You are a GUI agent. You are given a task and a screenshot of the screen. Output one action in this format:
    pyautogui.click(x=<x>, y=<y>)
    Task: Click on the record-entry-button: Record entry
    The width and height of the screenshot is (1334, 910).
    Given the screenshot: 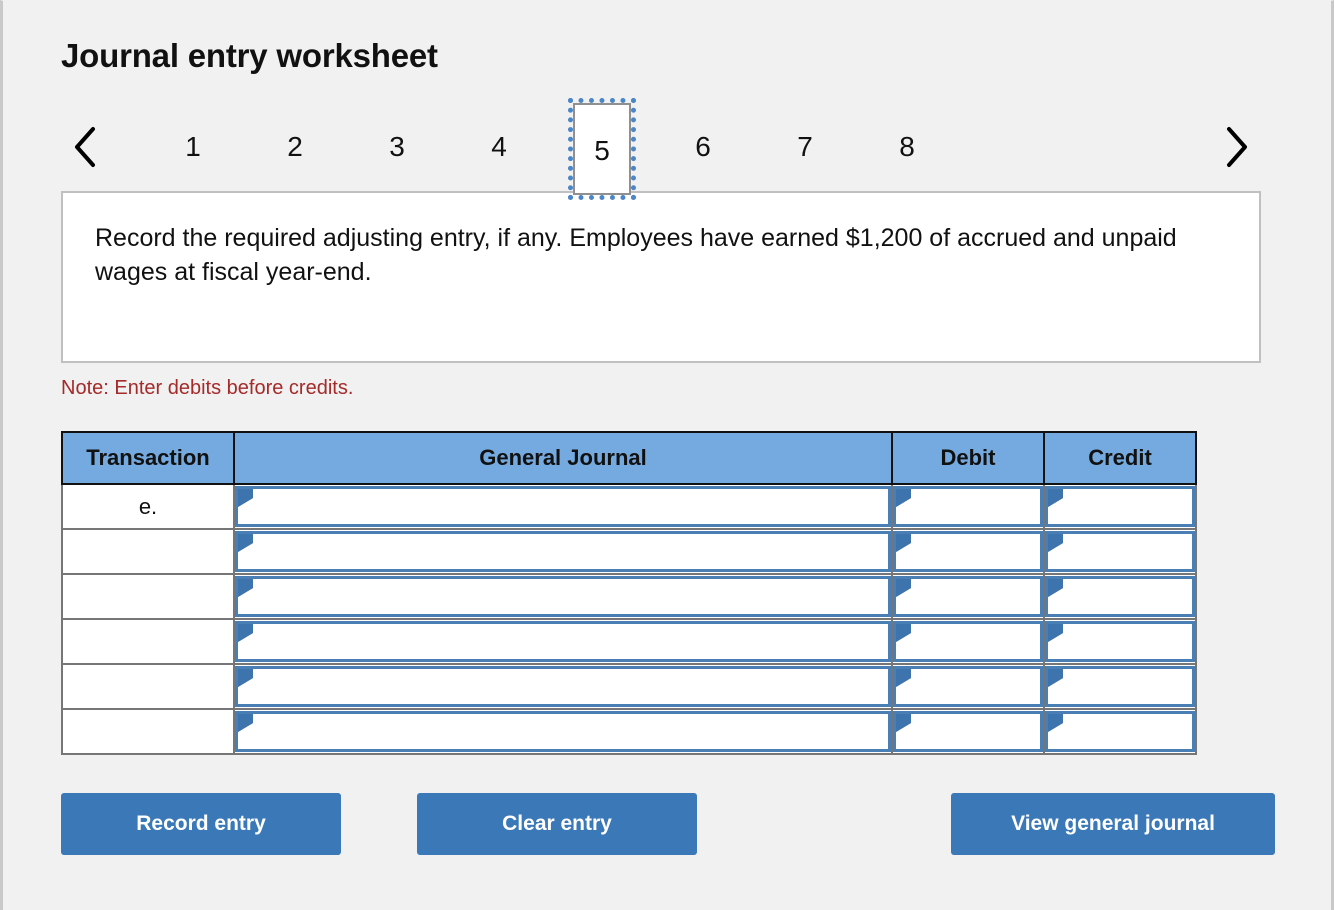 What is the action you would take?
    pyautogui.click(x=201, y=824)
    